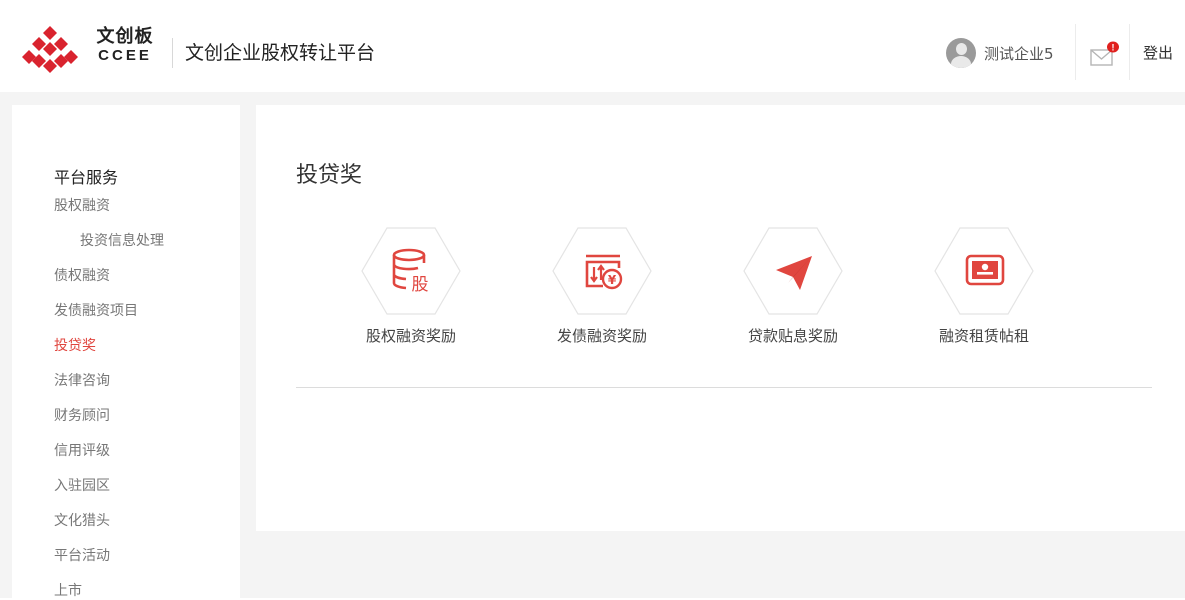  What do you see at coordinates (82, 380) in the screenshot?
I see `sidebar-item-legal-consulting: 法律咨询` at bounding box center [82, 380].